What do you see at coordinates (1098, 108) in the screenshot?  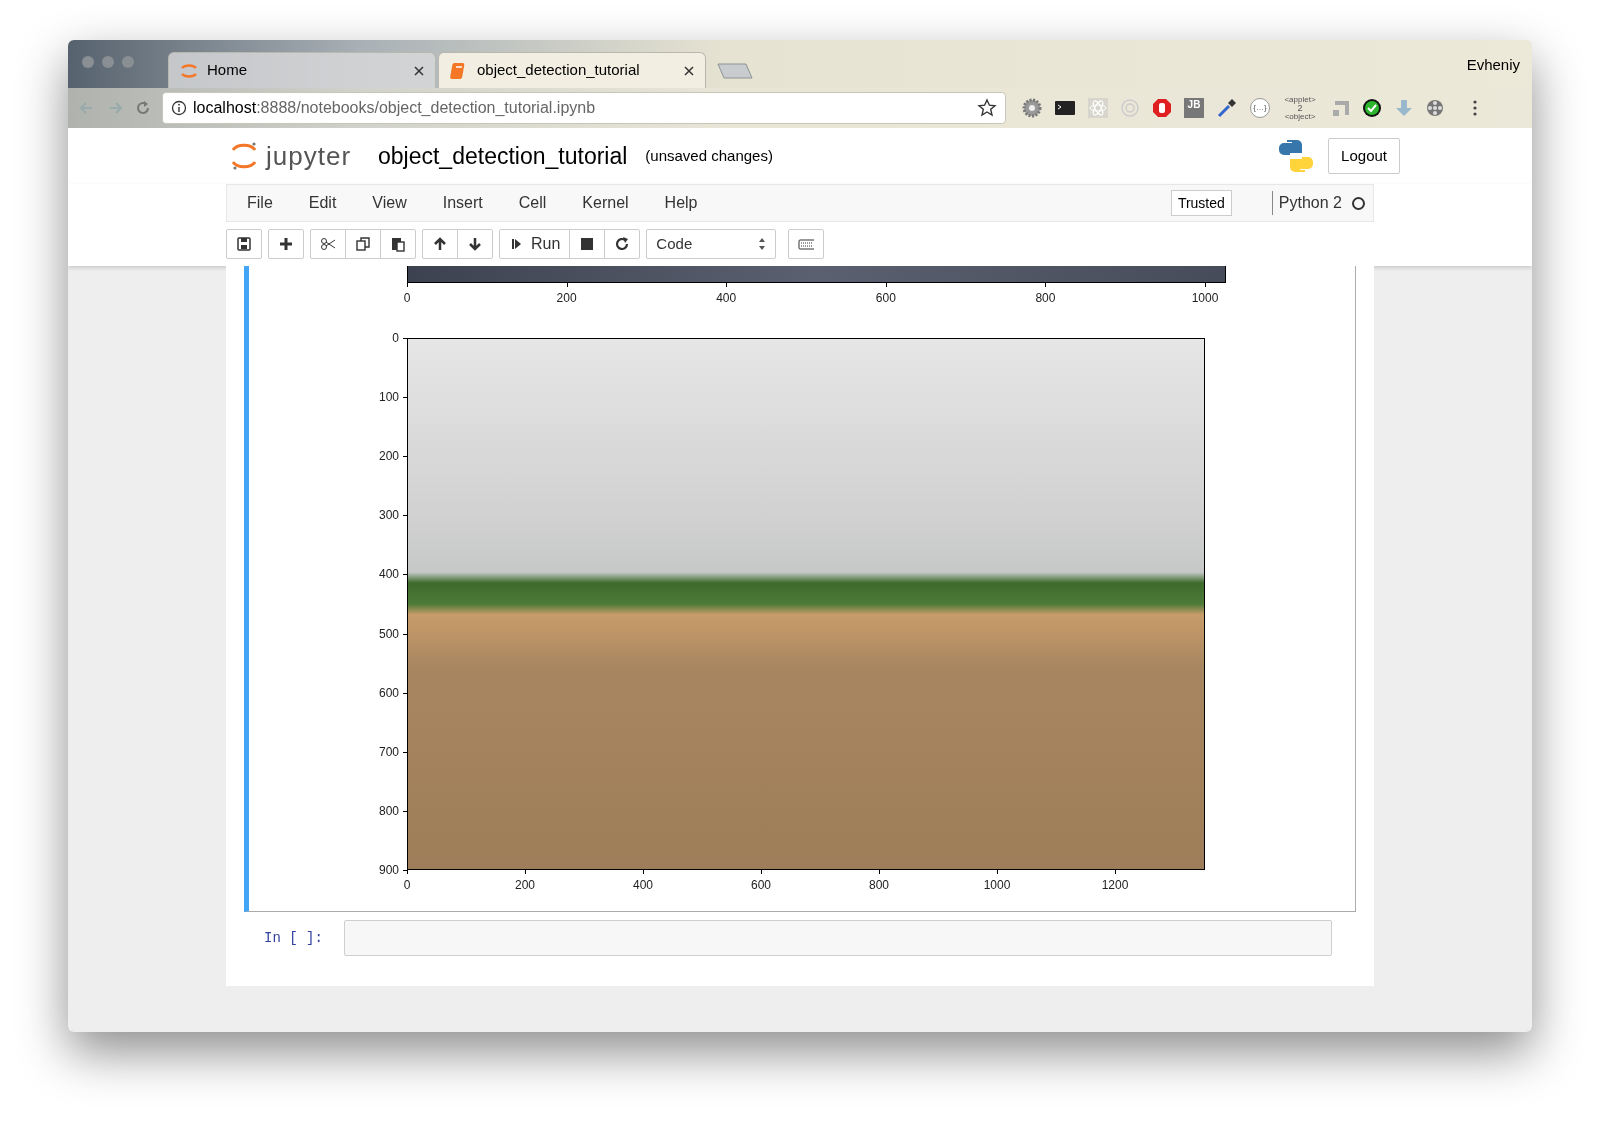 I see `atom-icon` at bounding box center [1098, 108].